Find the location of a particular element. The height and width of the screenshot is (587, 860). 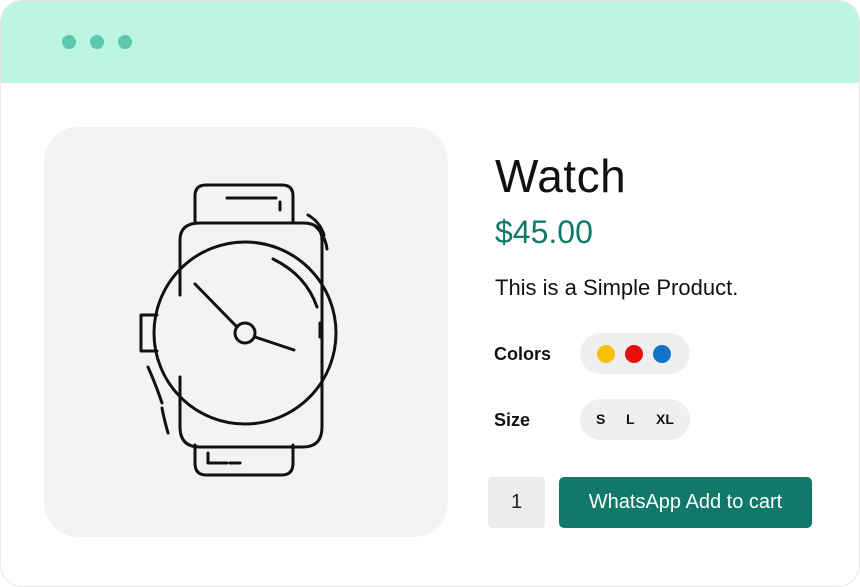

whatsapp-add-to-cart-button: WhatsApp Add to cart is located at coordinates (685, 502).